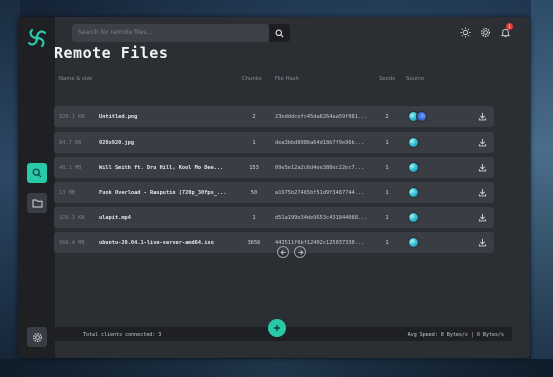 This screenshot has height=377, width=553. I want to click on header-chunks: Chunks, so click(252, 79).